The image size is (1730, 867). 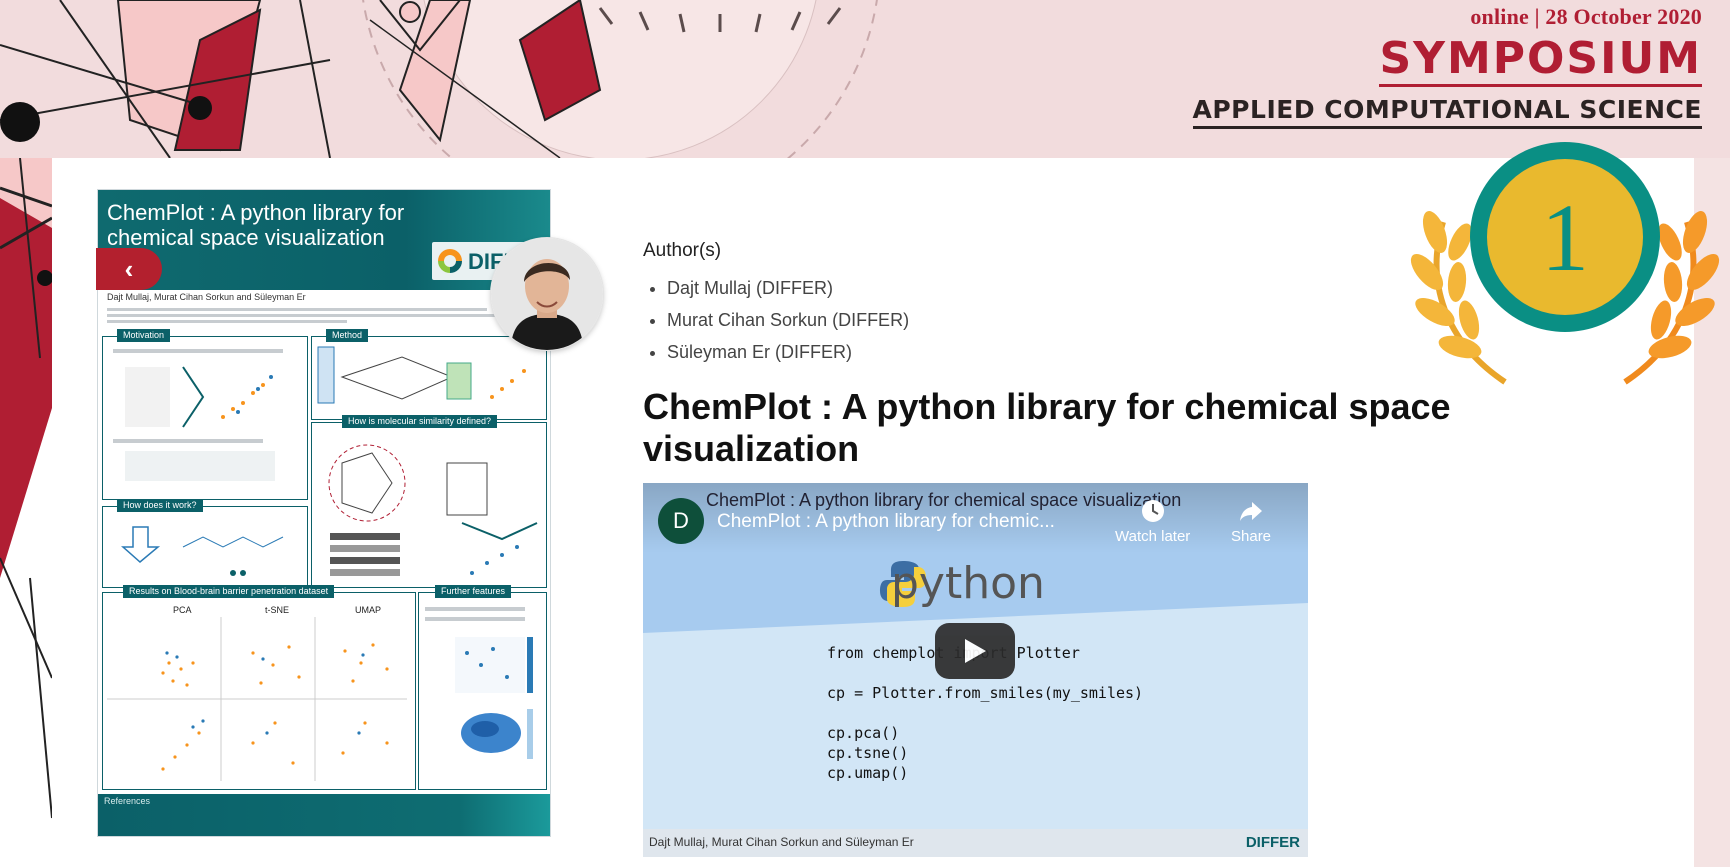 I want to click on differ-logo-icon, so click(x=450, y=261).